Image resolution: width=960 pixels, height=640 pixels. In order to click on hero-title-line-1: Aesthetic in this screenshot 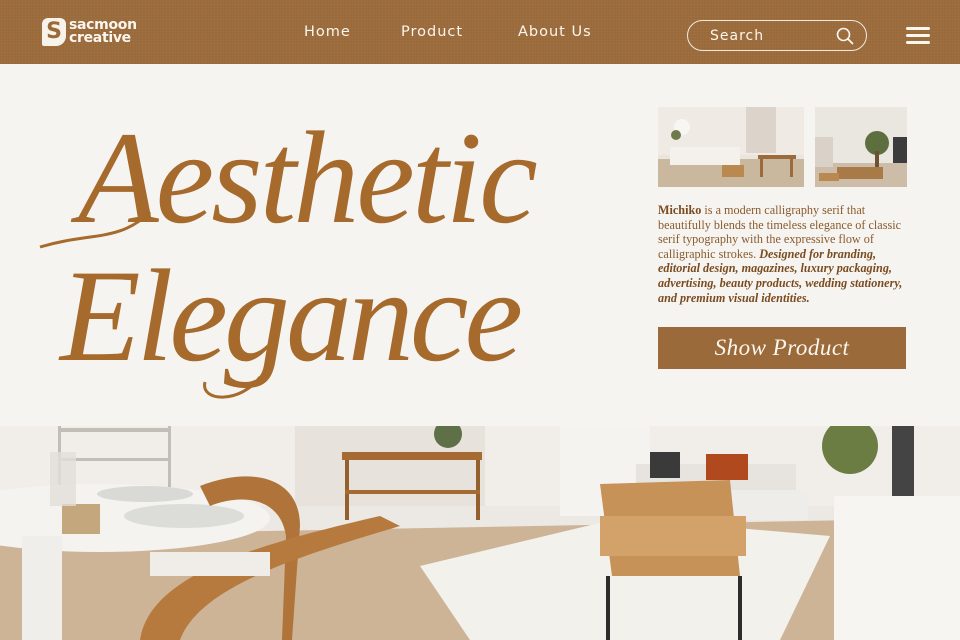, I will do `click(303, 177)`.